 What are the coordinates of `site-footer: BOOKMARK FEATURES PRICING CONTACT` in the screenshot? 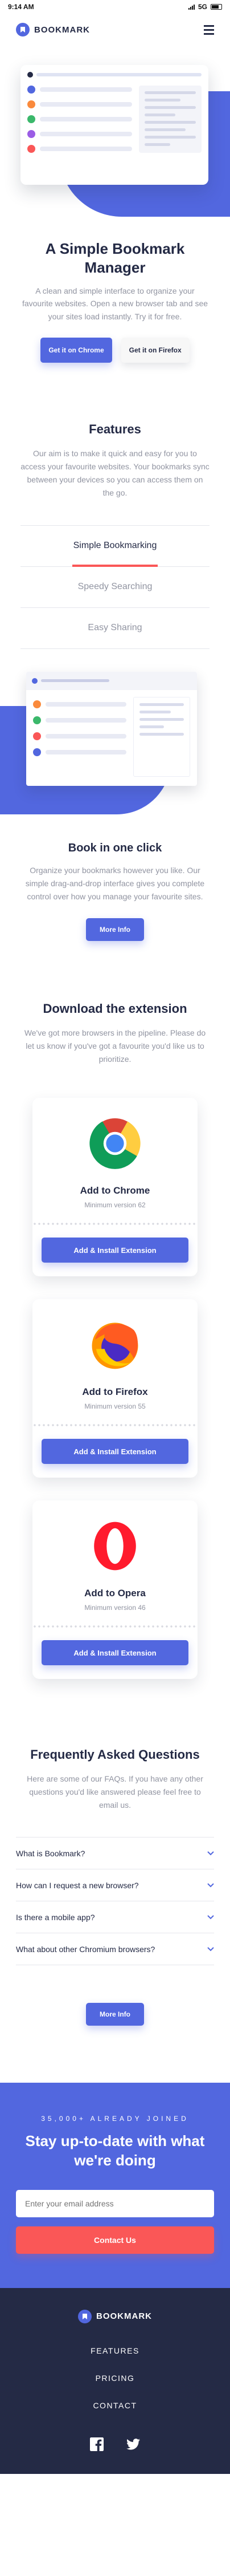 It's located at (115, 2381).